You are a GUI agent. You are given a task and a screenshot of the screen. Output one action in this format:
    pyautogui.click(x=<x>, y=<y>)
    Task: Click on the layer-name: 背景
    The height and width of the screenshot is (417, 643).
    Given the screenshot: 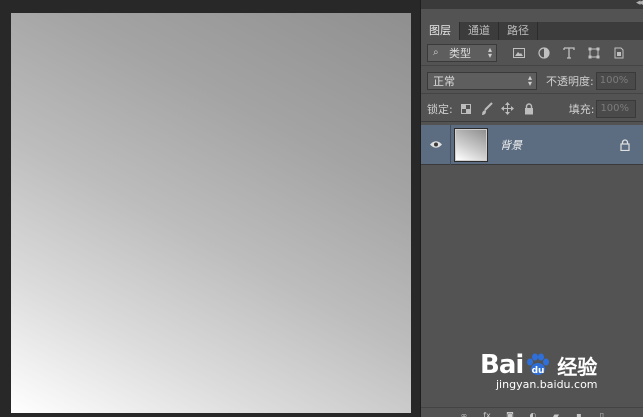 What is the action you would take?
    pyautogui.click(x=559, y=145)
    